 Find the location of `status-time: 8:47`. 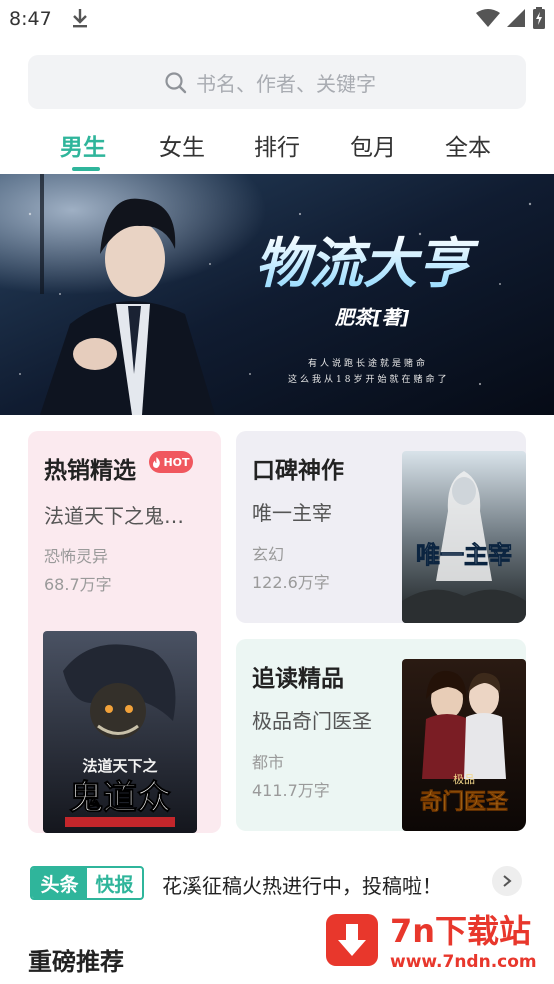

status-time: 8:47 is located at coordinates (30, 19).